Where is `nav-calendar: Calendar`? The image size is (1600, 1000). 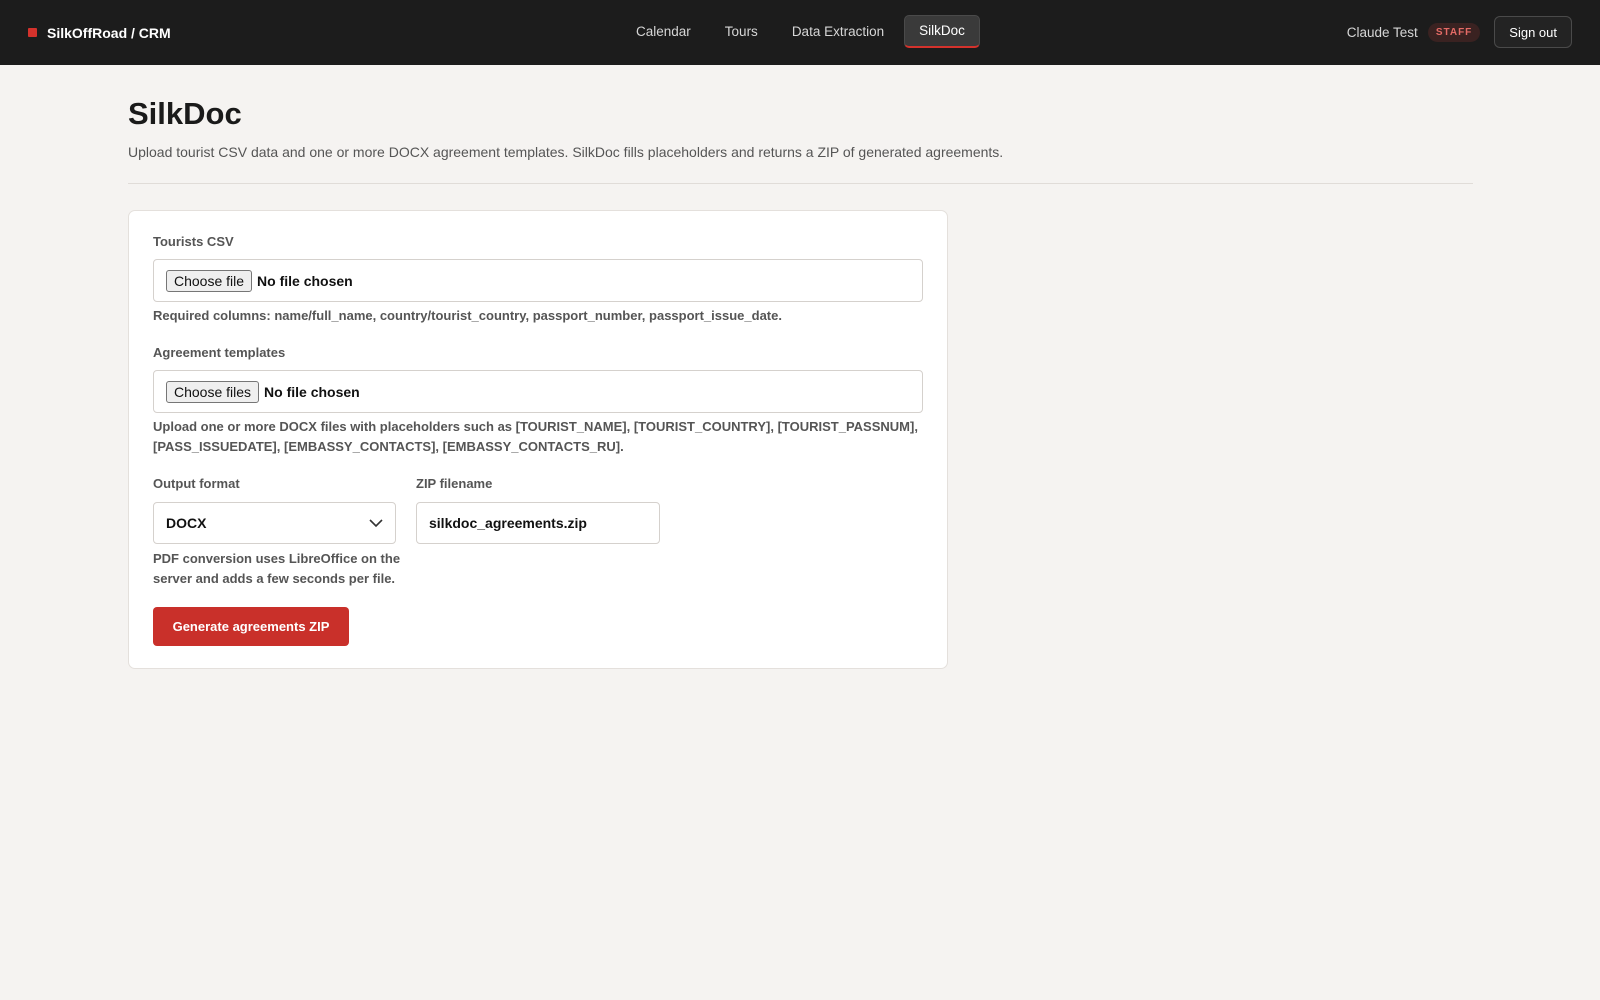 nav-calendar: Calendar is located at coordinates (663, 31).